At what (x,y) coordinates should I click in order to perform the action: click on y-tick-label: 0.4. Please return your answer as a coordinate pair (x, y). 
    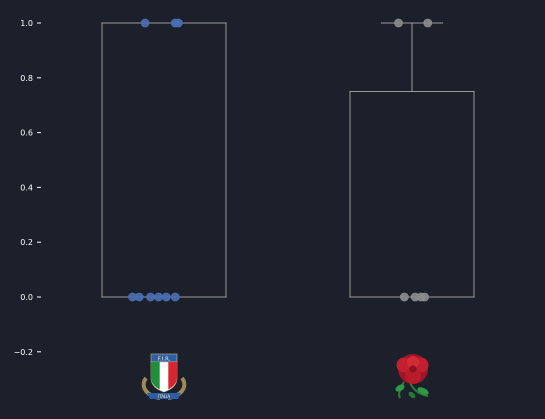
    Looking at the image, I should click on (26, 187).